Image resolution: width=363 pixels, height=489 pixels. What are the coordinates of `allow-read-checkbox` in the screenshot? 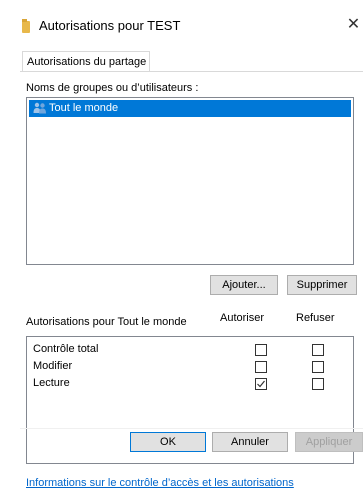 It's located at (261, 384).